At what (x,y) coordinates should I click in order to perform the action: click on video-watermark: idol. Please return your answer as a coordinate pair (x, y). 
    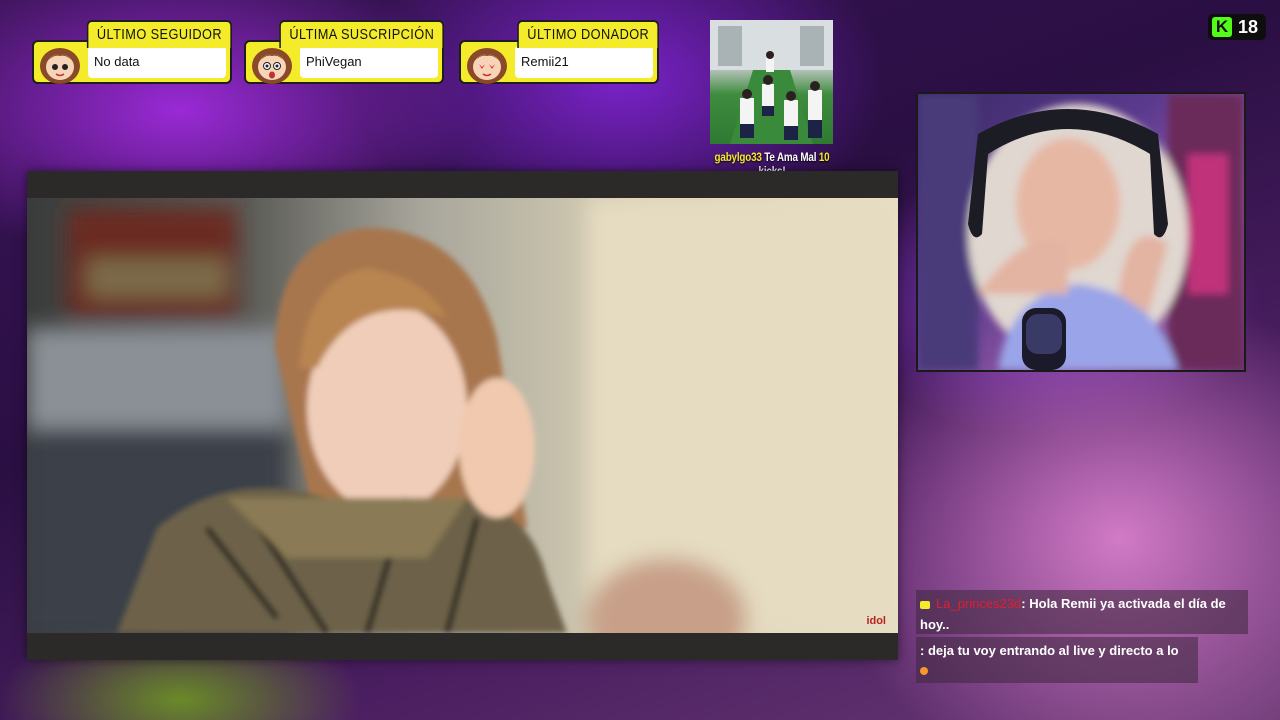
    Looking at the image, I should click on (876, 621).